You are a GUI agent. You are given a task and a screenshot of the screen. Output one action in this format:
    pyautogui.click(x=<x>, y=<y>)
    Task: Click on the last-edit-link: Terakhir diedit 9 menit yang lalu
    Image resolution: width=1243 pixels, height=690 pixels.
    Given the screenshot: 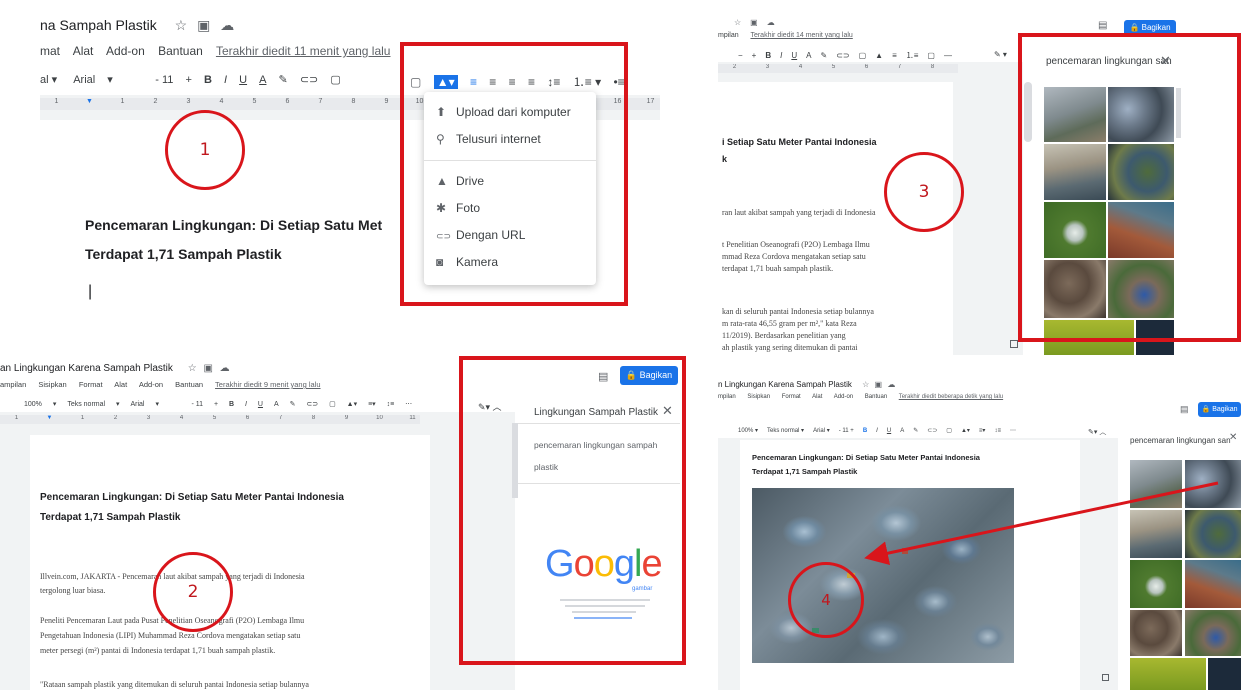 What is the action you would take?
    pyautogui.click(x=267, y=384)
    